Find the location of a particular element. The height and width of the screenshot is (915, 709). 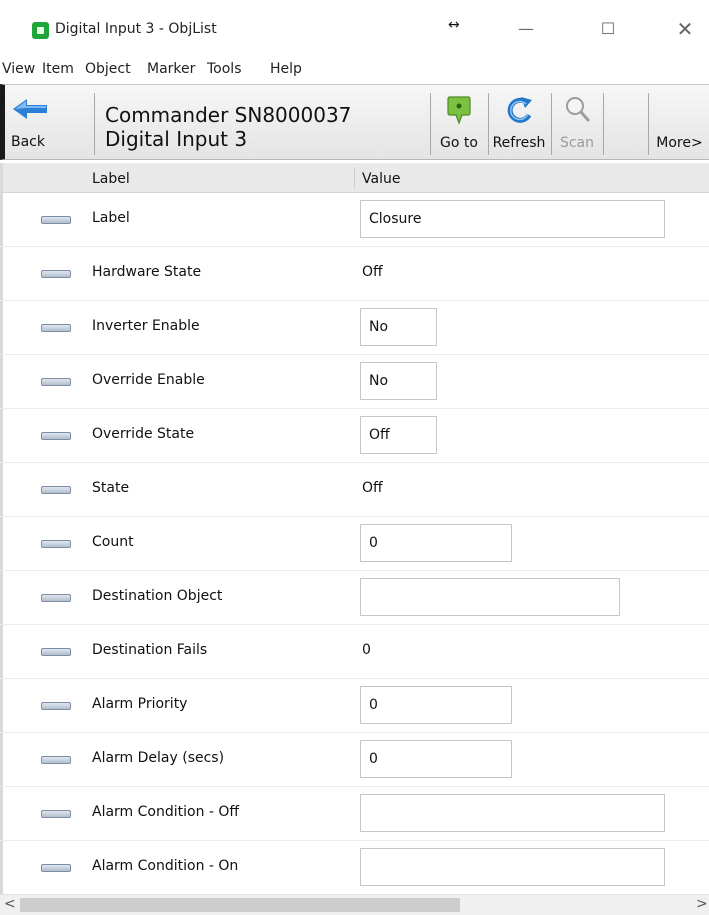

label-value-field: Closure is located at coordinates (512, 219).